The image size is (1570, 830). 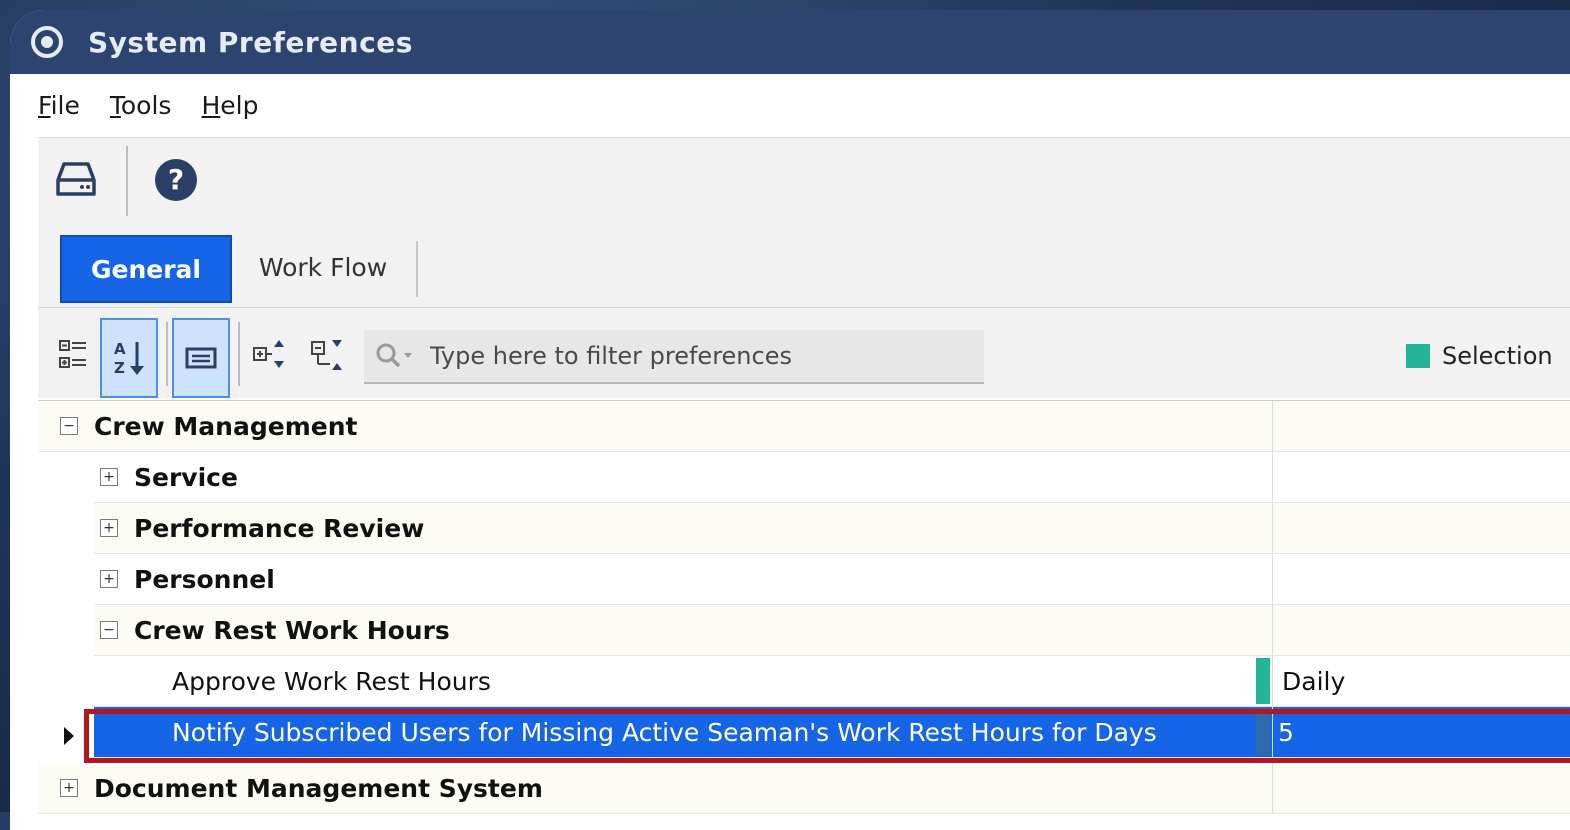 What do you see at coordinates (827, 736) in the screenshot?
I see `highlight-outline` at bounding box center [827, 736].